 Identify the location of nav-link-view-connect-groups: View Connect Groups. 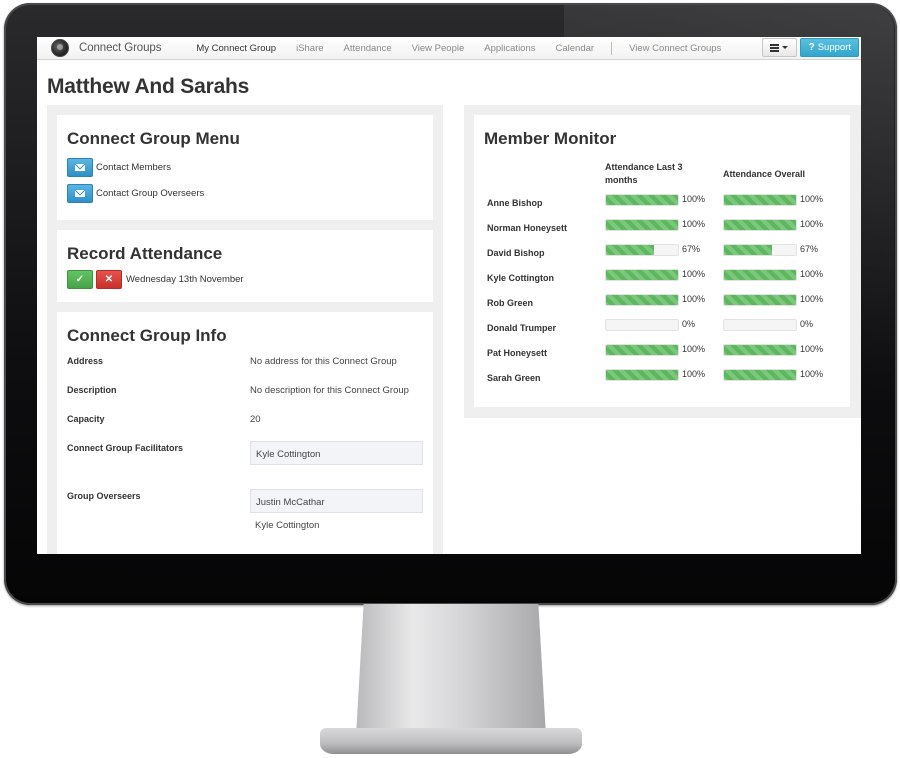
(675, 48).